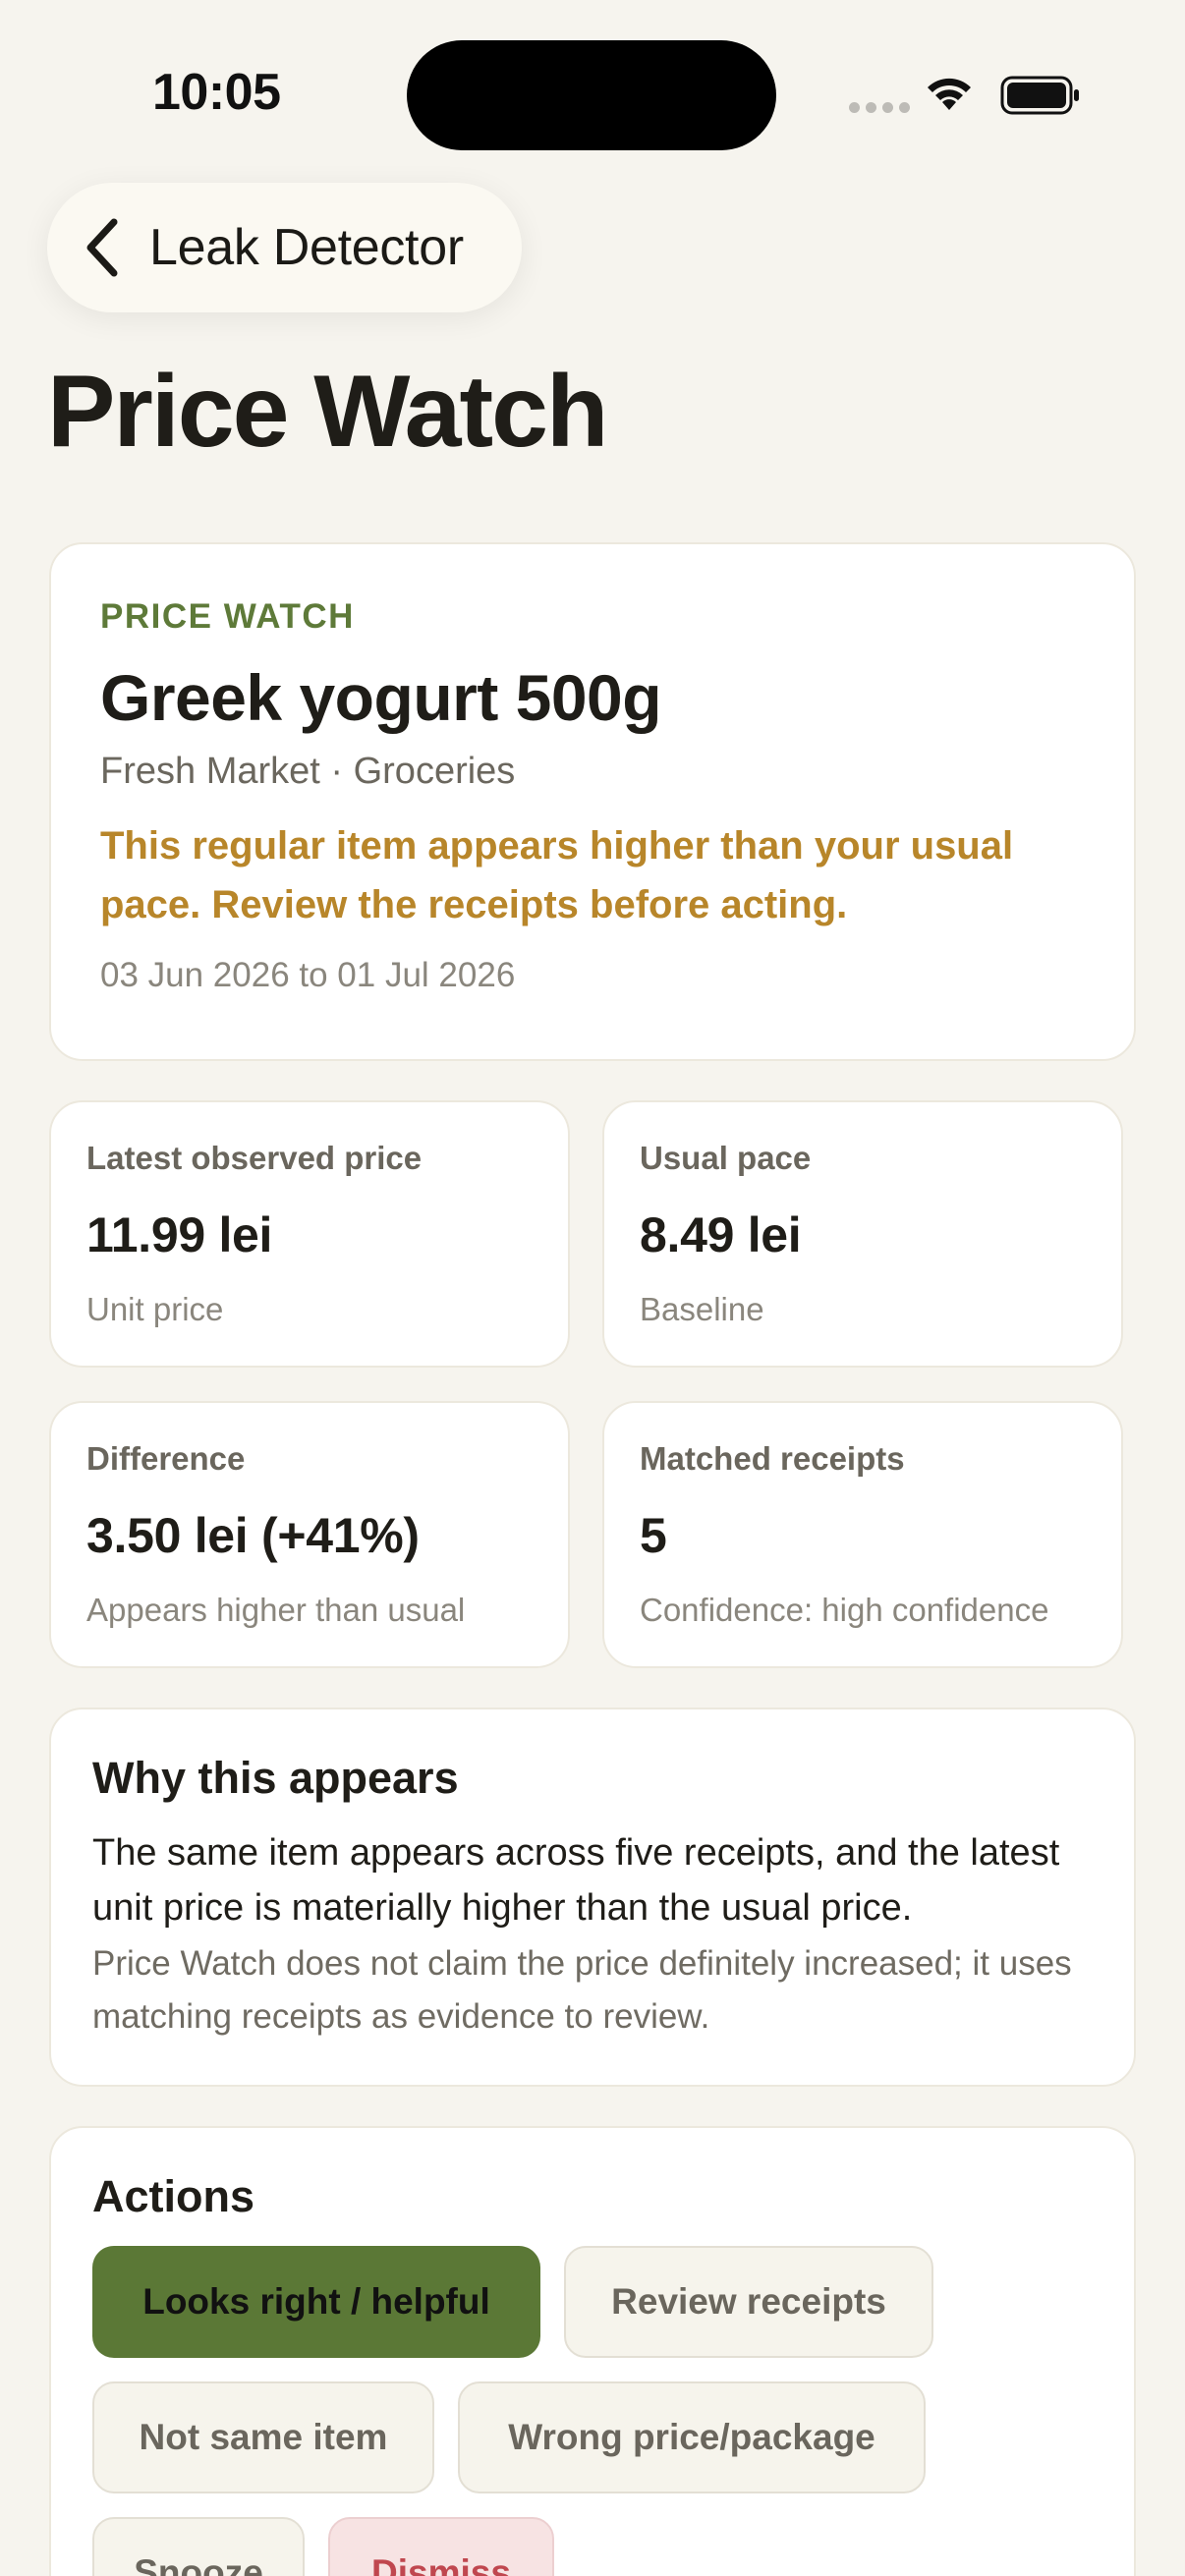 This screenshot has height=2576, width=1185. Describe the element at coordinates (228, 616) in the screenshot. I see `card-eyebrow: PRICE WATCH` at that location.